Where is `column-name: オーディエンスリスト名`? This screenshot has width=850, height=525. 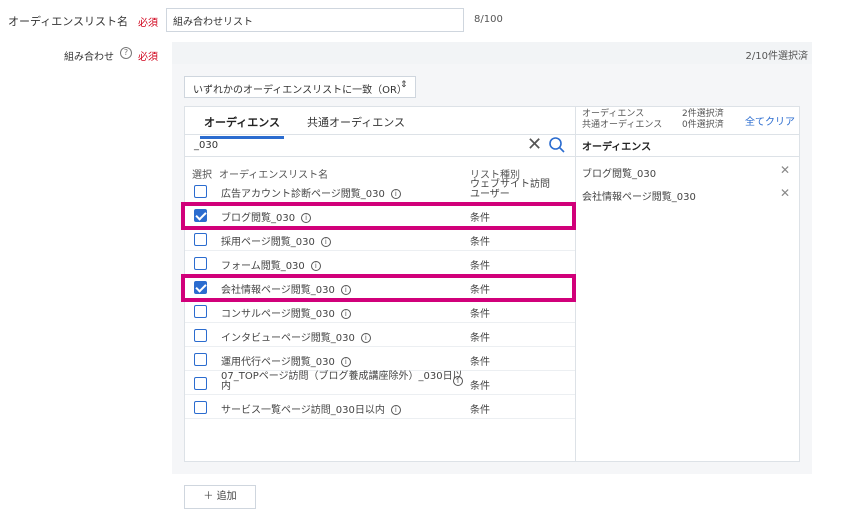 column-name: オーディエンスリスト名 is located at coordinates (274, 175).